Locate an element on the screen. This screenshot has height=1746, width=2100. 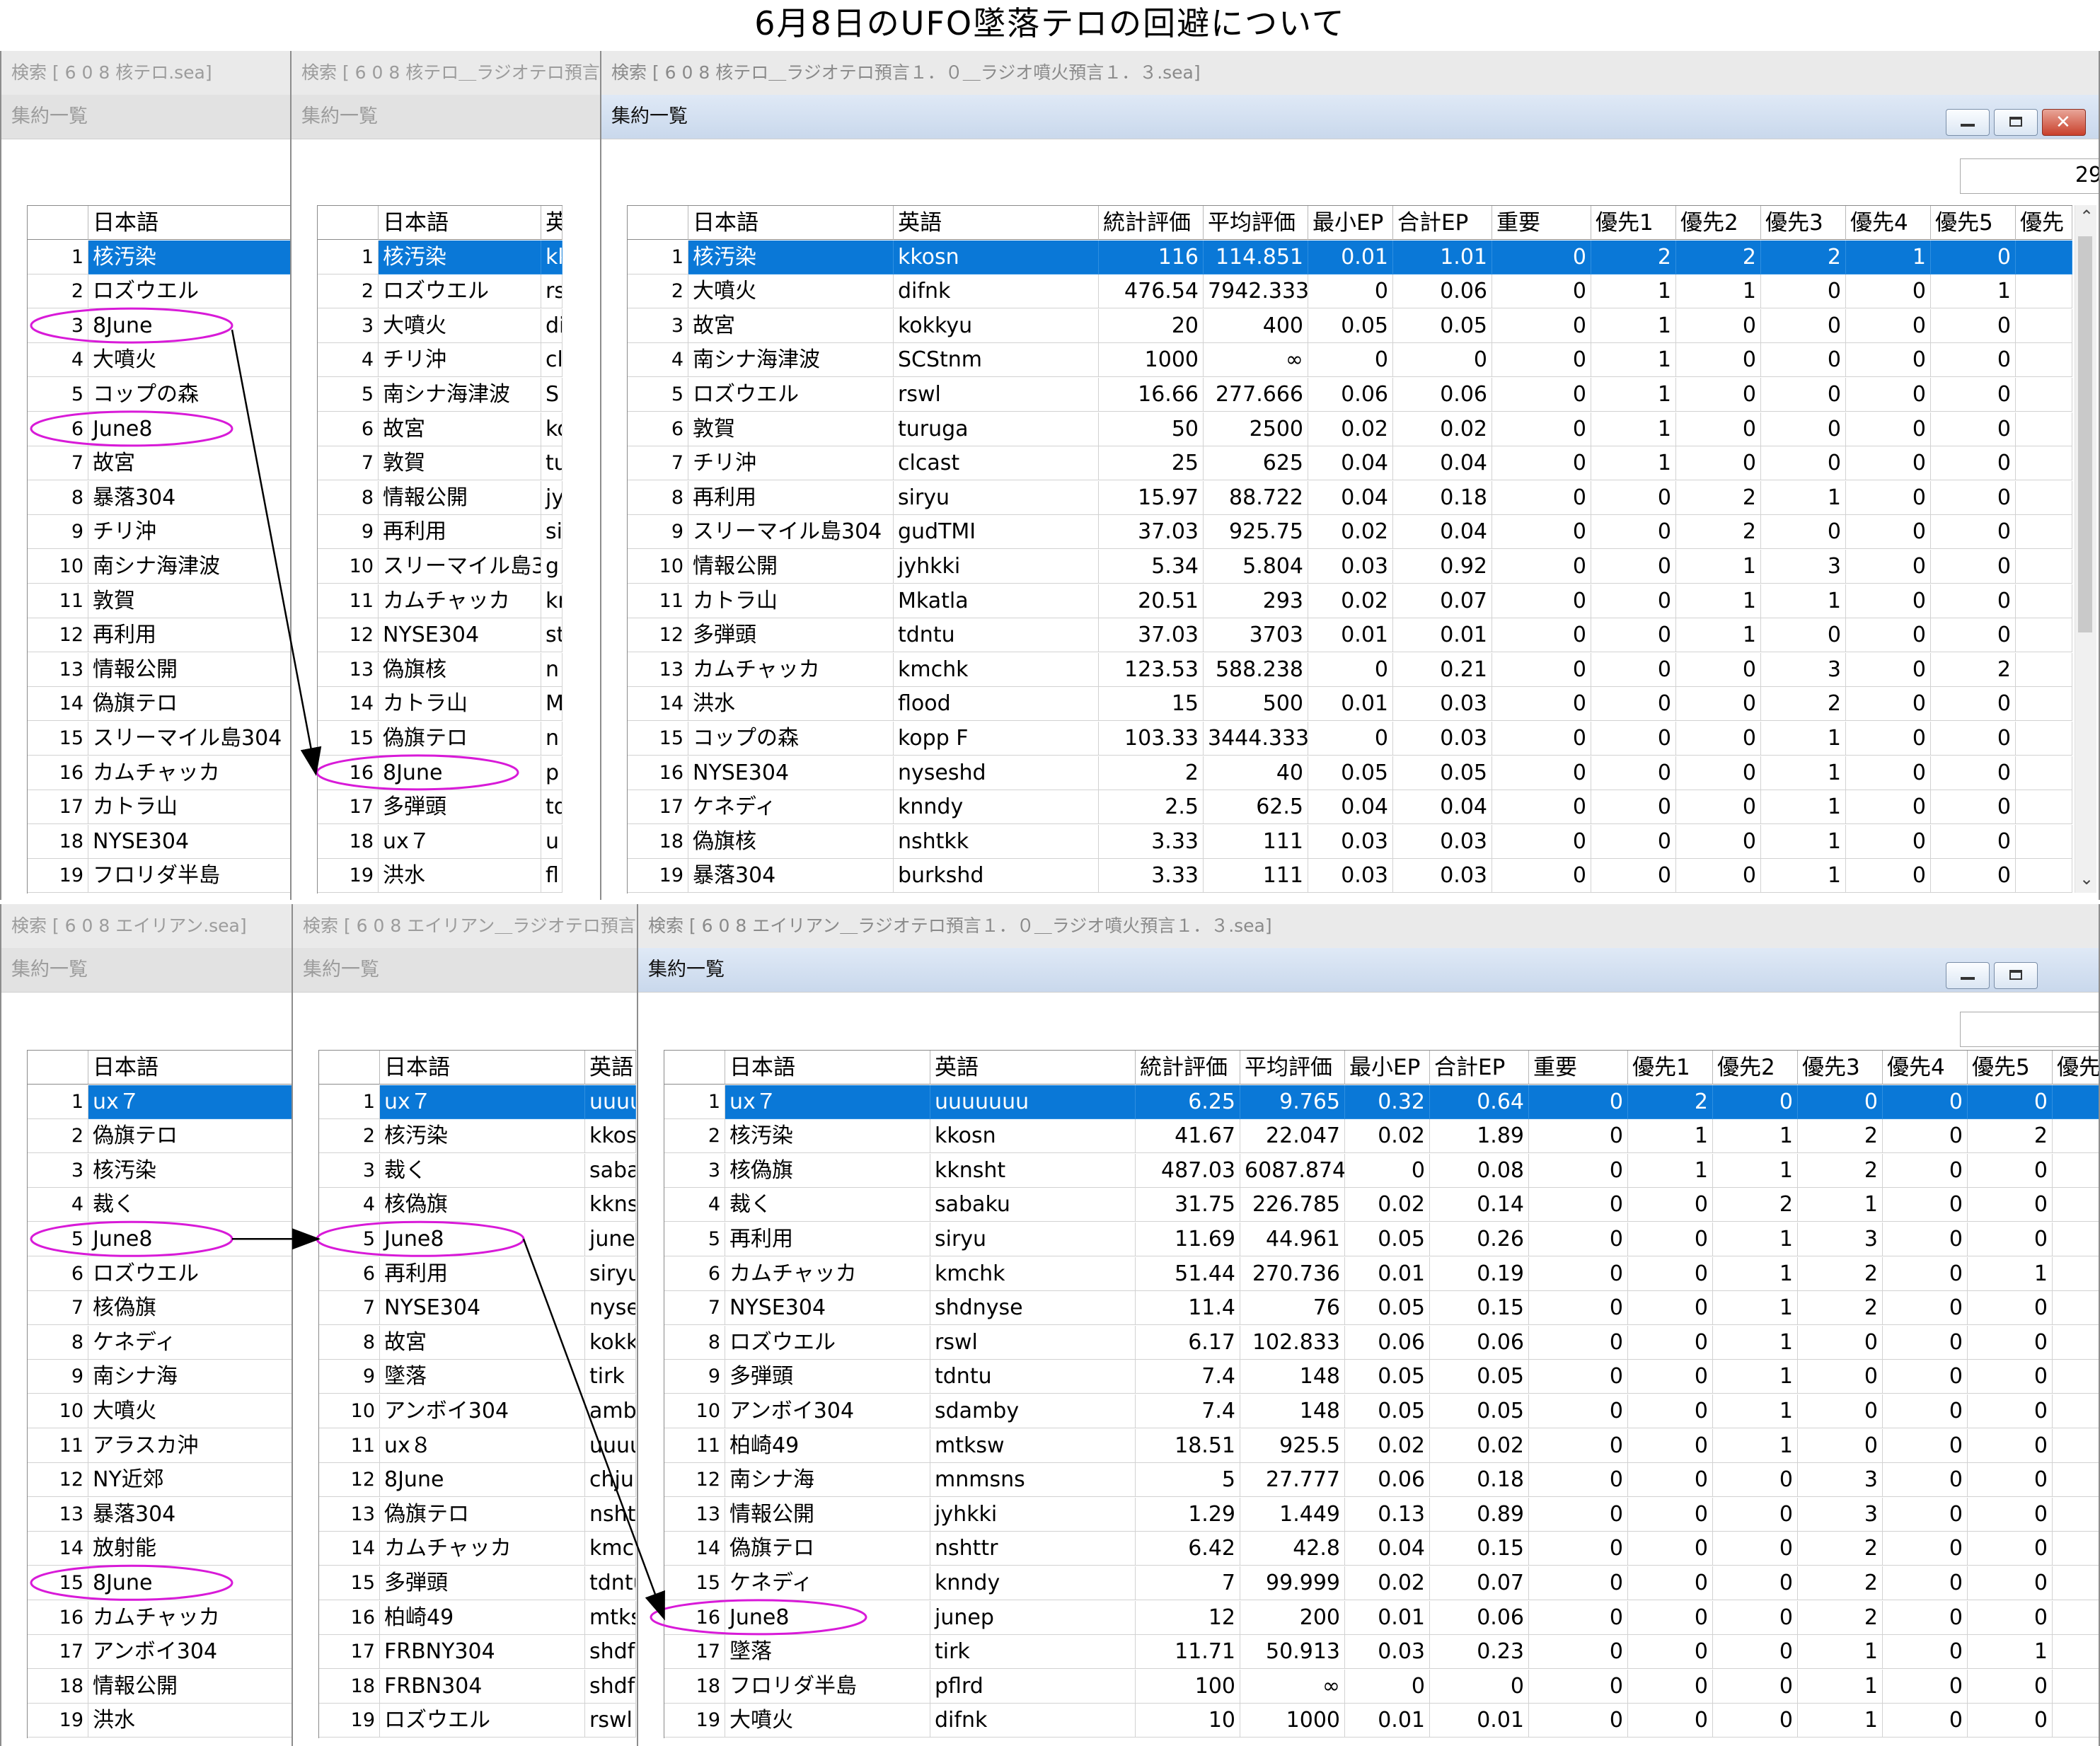
table-row: 8故宮kokky is located at coordinates (477, 1342).